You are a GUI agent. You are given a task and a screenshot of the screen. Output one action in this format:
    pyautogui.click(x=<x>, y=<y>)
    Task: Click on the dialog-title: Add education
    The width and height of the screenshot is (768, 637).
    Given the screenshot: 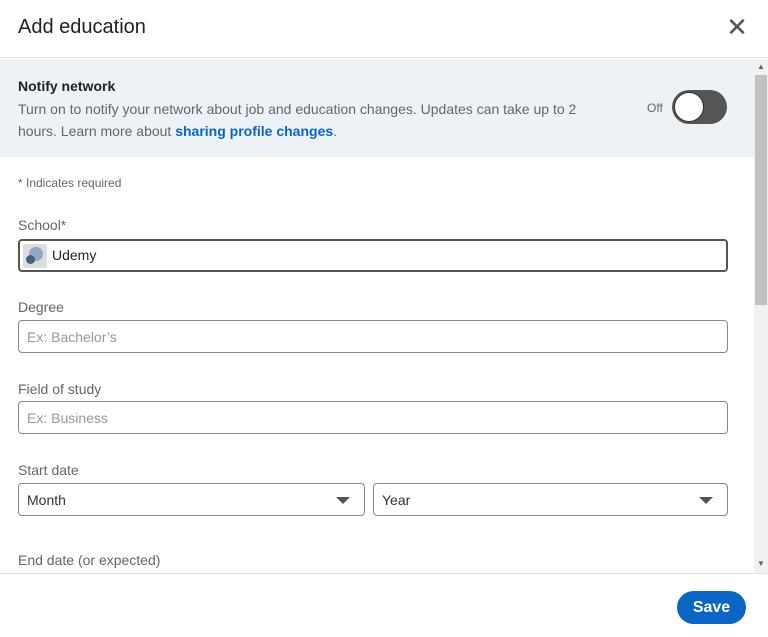 What is the action you would take?
    pyautogui.click(x=82, y=27)
    